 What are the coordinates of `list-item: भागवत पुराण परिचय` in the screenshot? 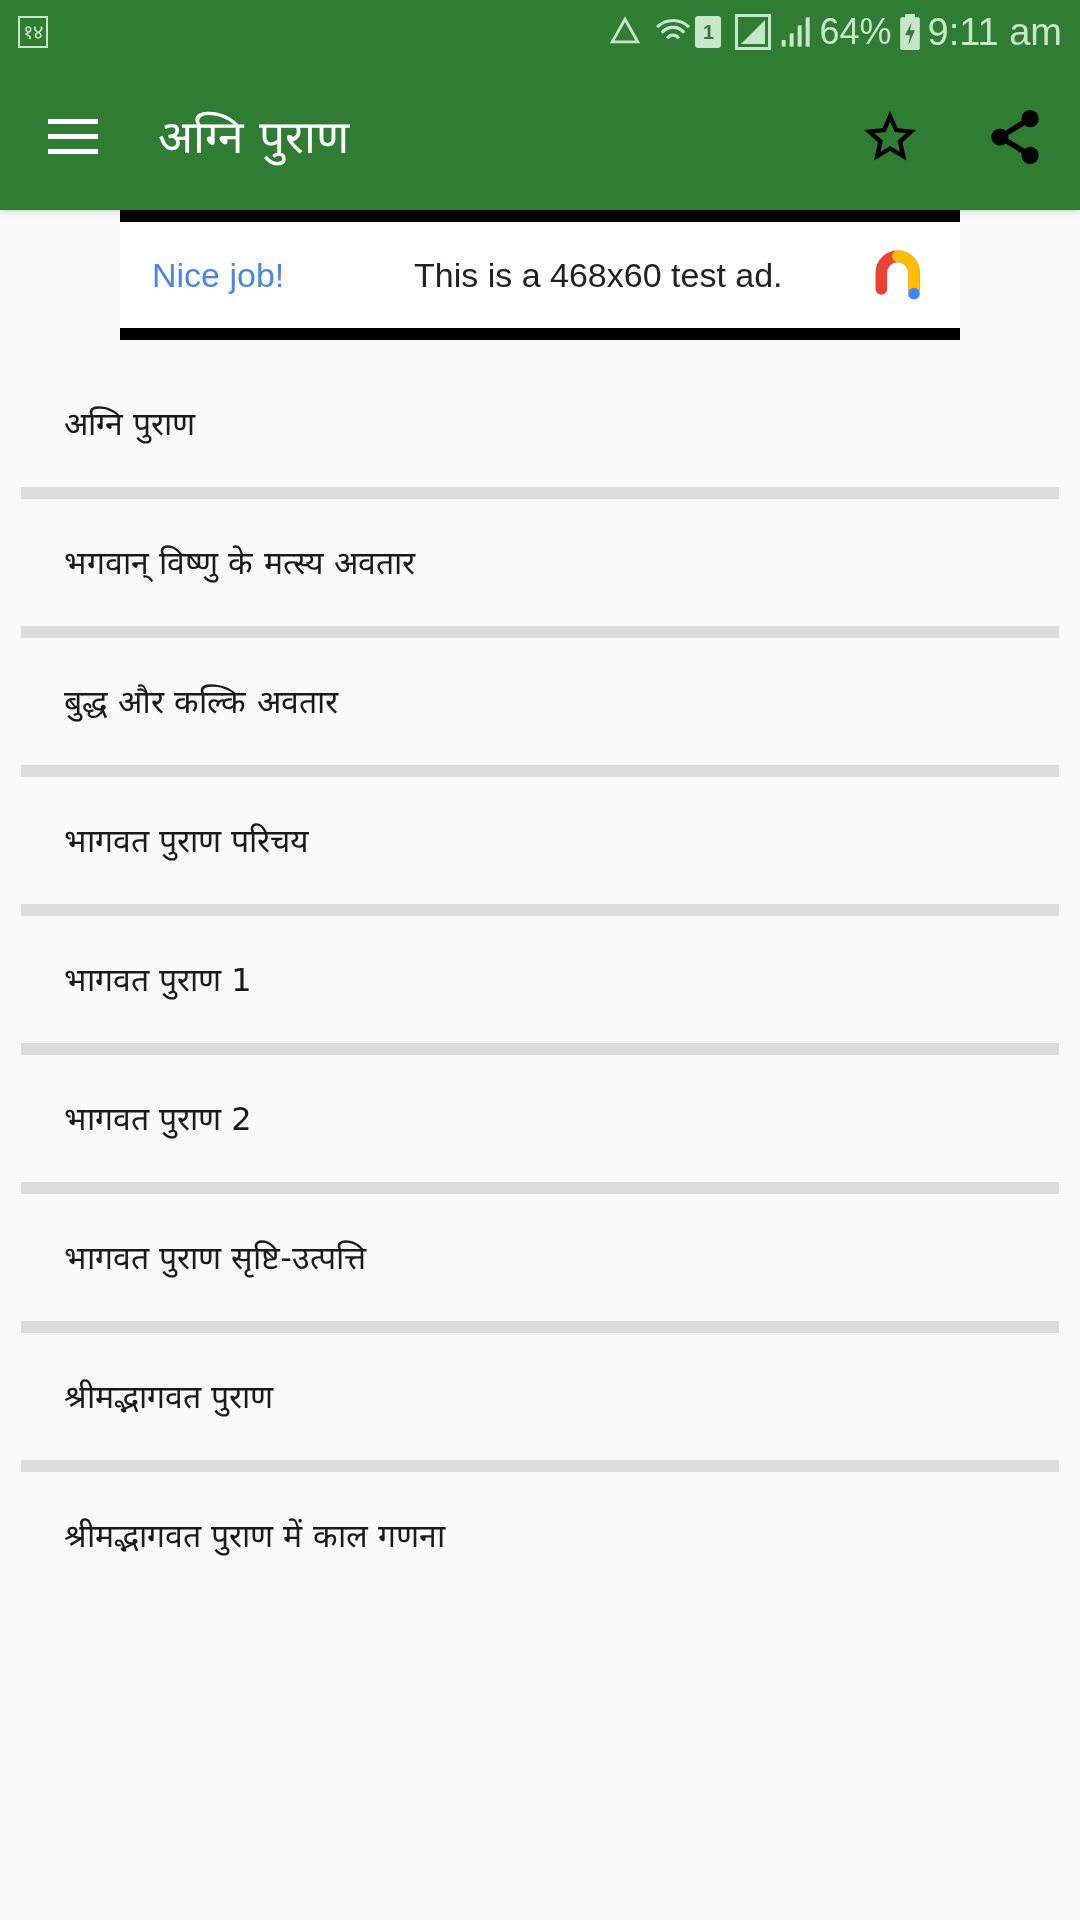 It's located at (540, 840).